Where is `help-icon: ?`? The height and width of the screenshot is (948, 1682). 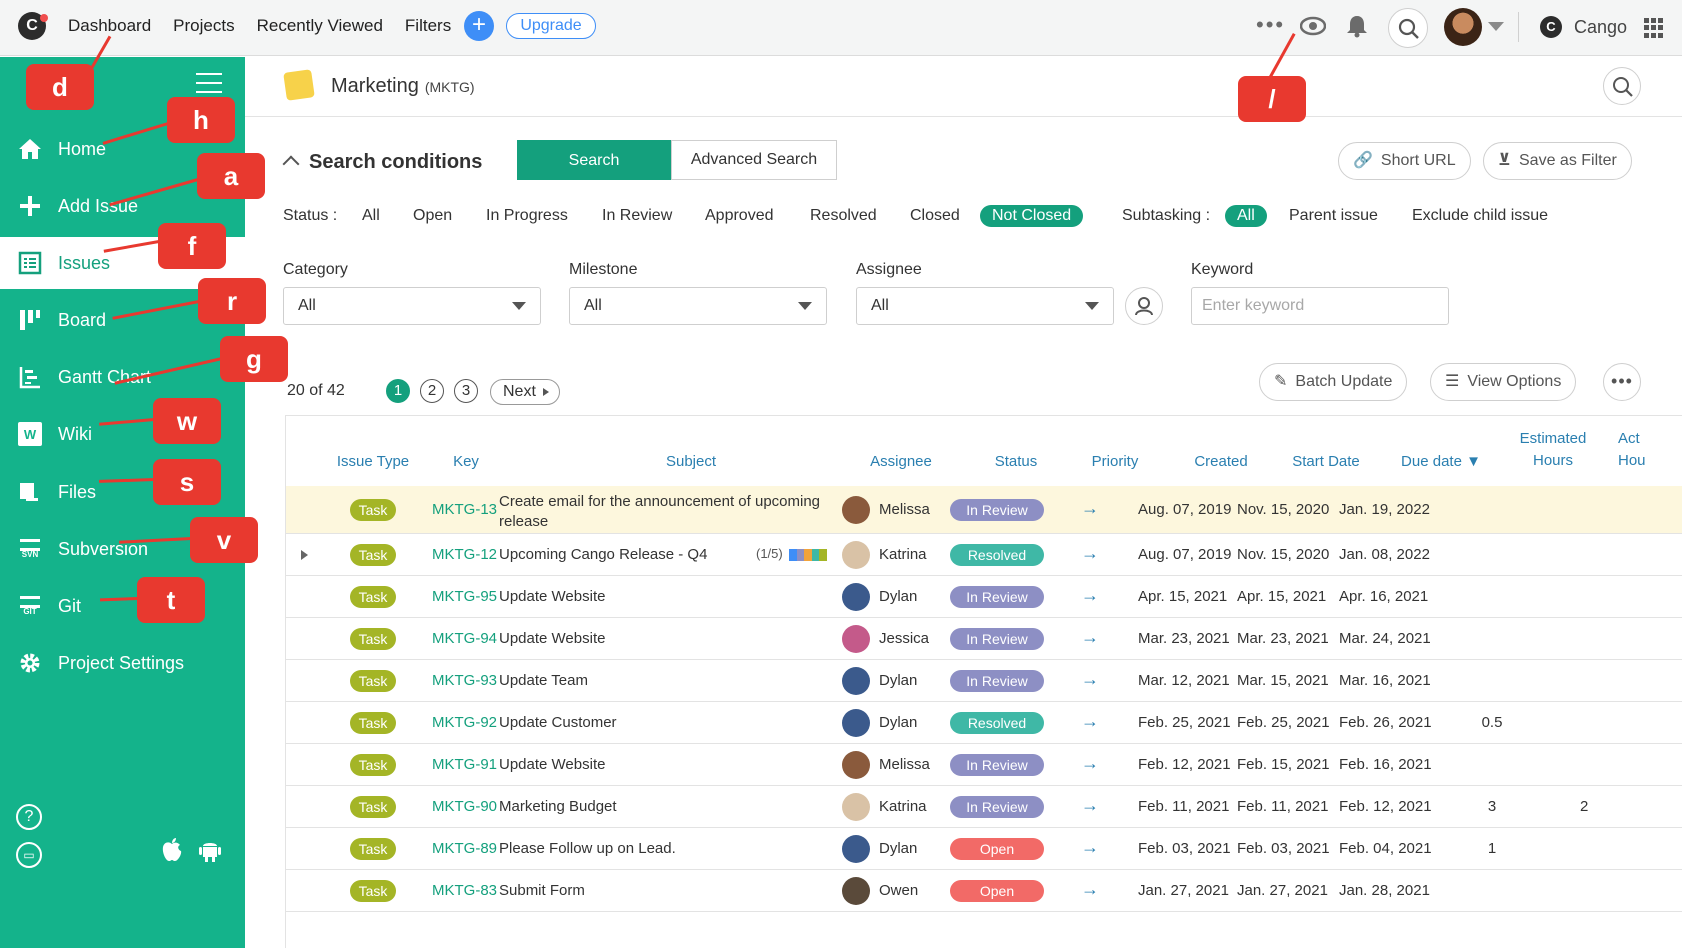 help-icon: ? is located at coordinates (29, 817).